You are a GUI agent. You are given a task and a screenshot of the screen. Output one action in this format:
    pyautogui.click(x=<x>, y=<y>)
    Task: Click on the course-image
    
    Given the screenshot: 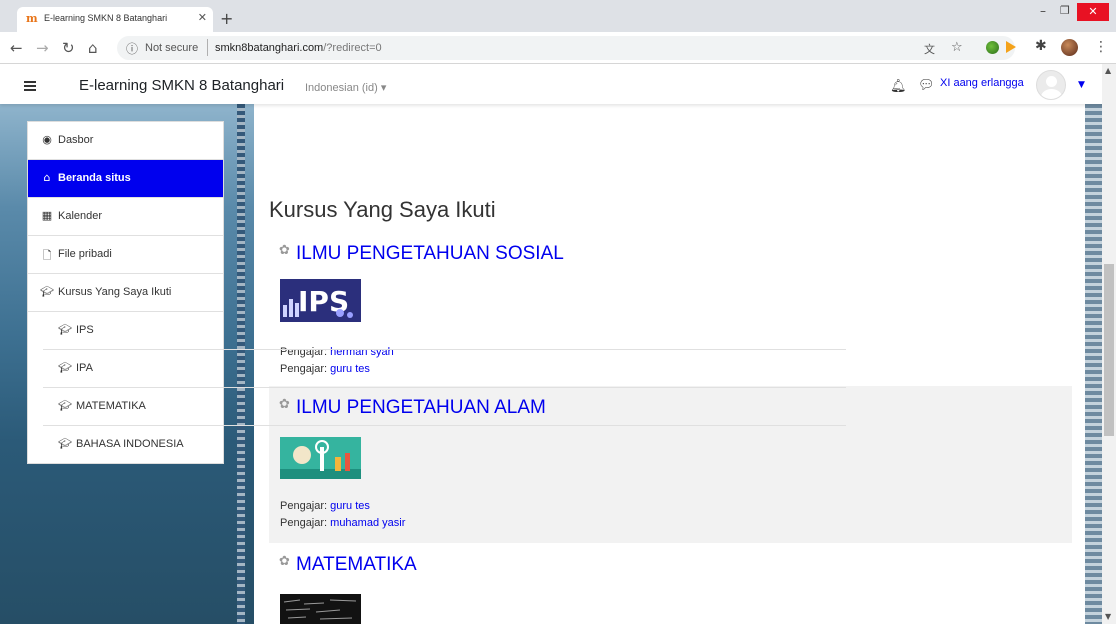 What is the action you would take?
    pyautogui.click(x=320, y=609)
    